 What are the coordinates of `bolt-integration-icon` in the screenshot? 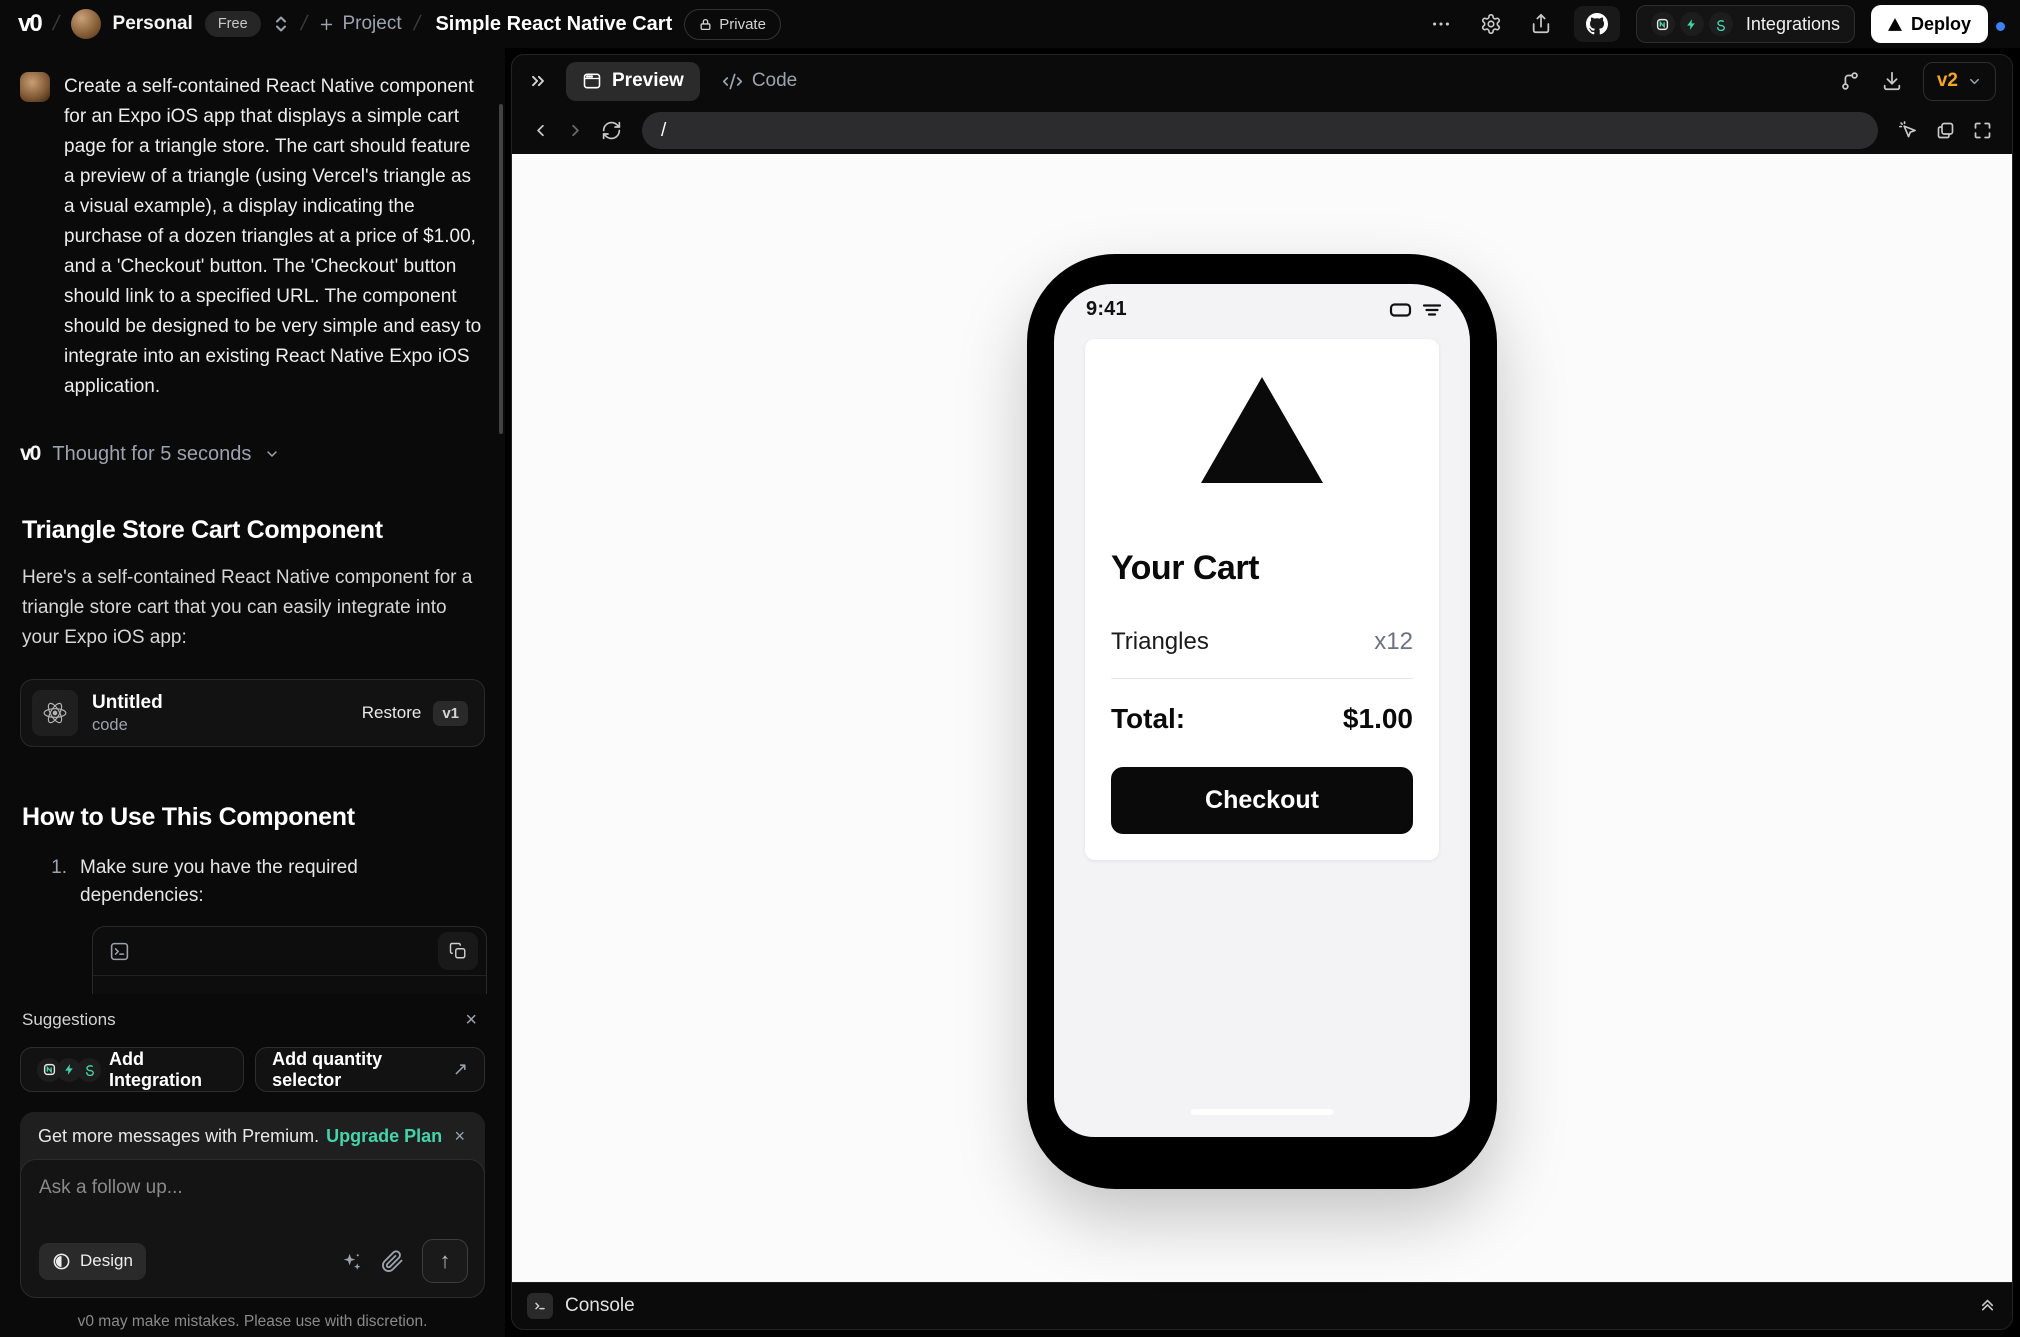 It's located at (1691, 24).